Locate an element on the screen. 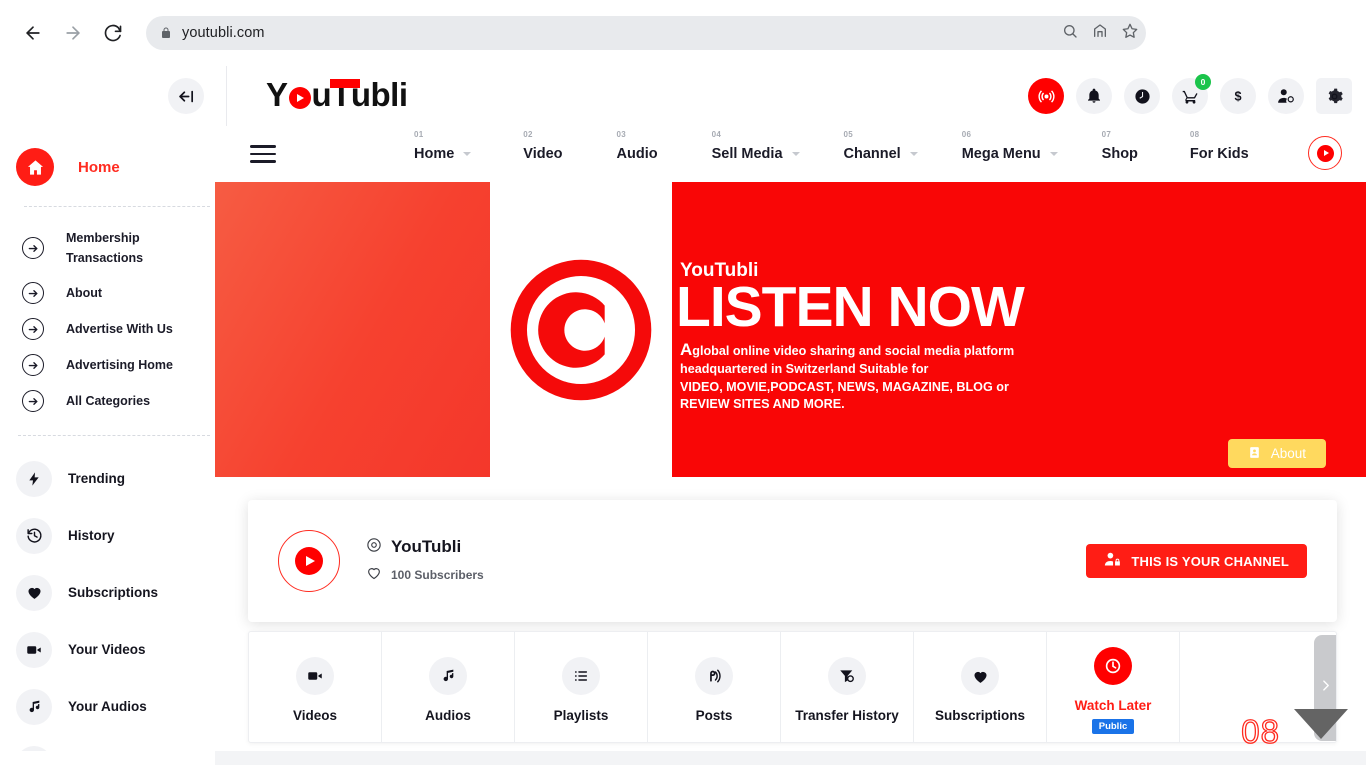 This screenshot has height=765, width=1366. tab-posts: Posts is located at coordinates (714, 687).